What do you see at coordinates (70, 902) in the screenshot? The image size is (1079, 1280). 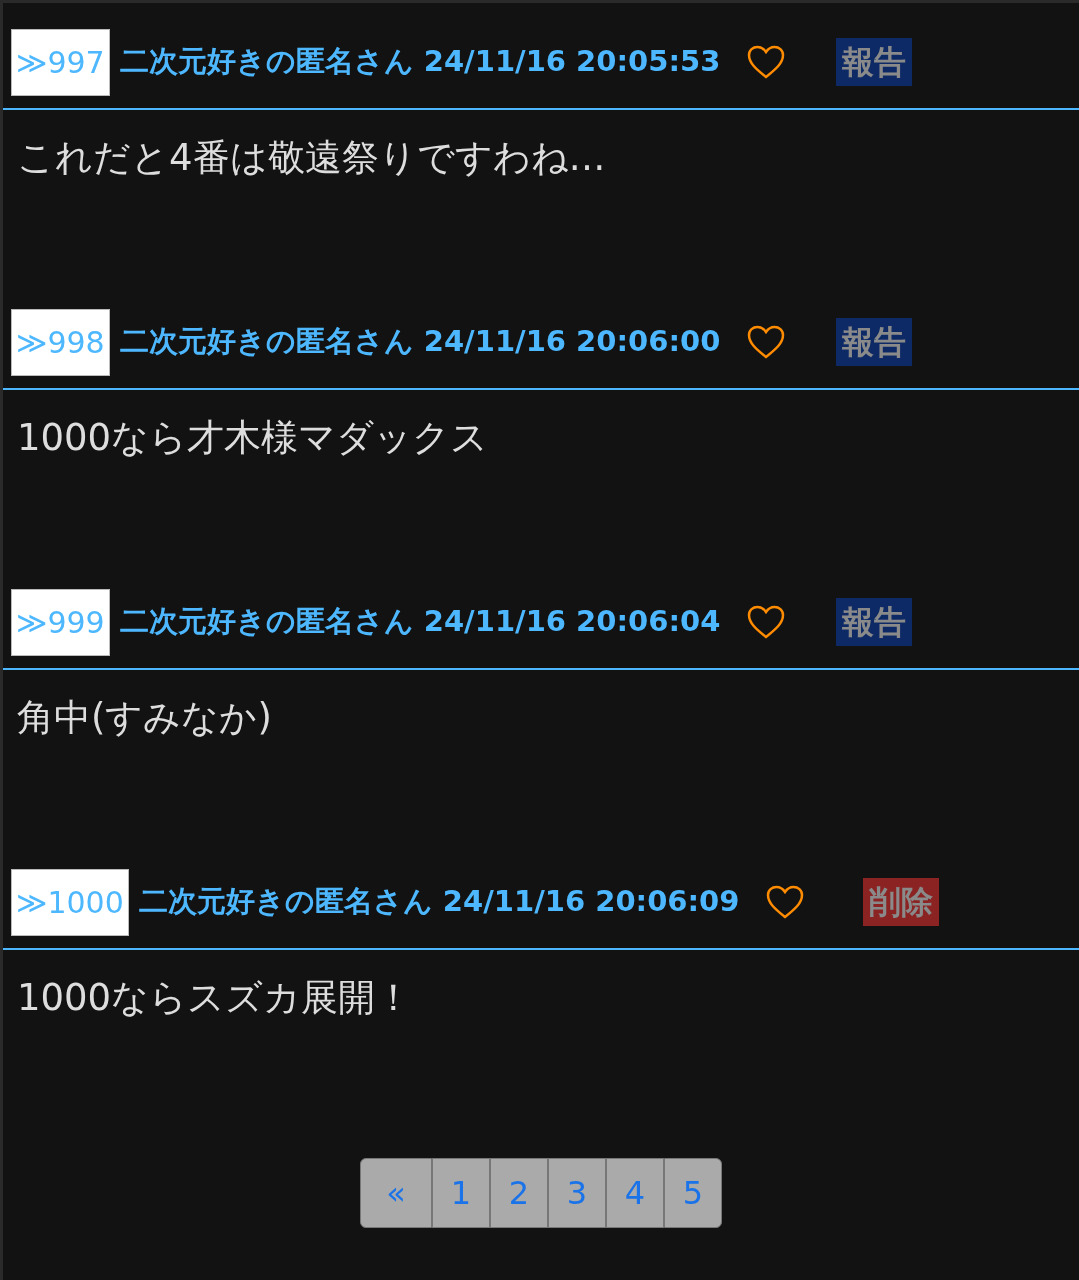 I see `post-number-link: ≫1000` at bounding box center [70, 902].